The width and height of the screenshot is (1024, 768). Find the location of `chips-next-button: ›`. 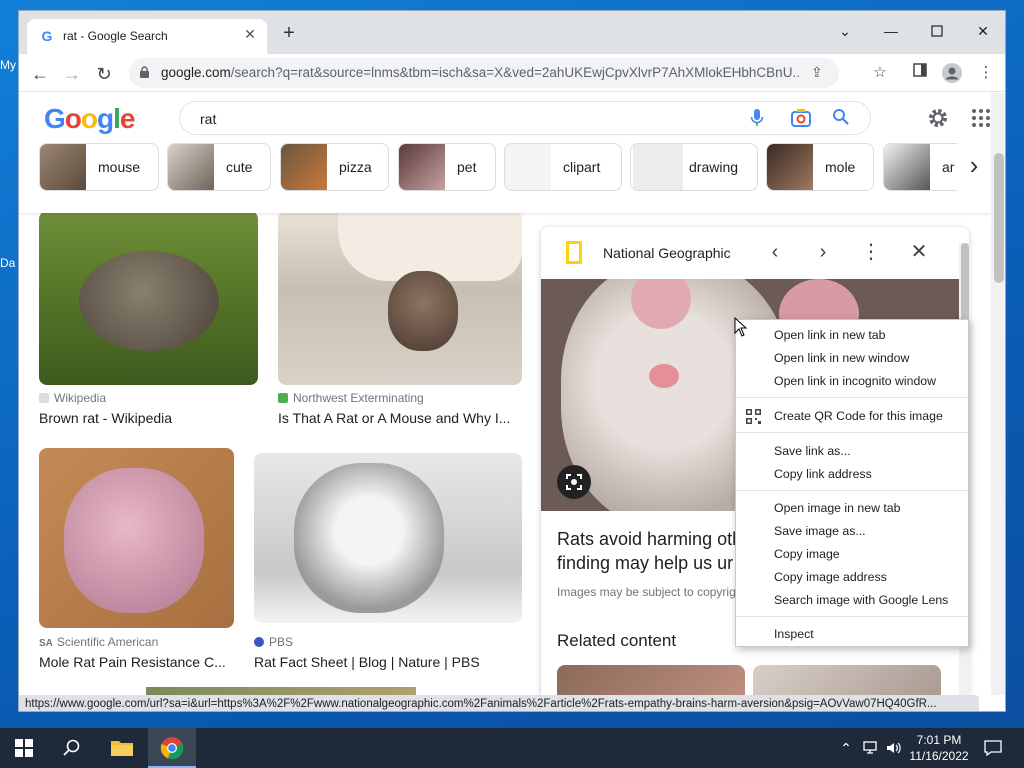

chips-next-button: › is located at coordinates (974, 166).